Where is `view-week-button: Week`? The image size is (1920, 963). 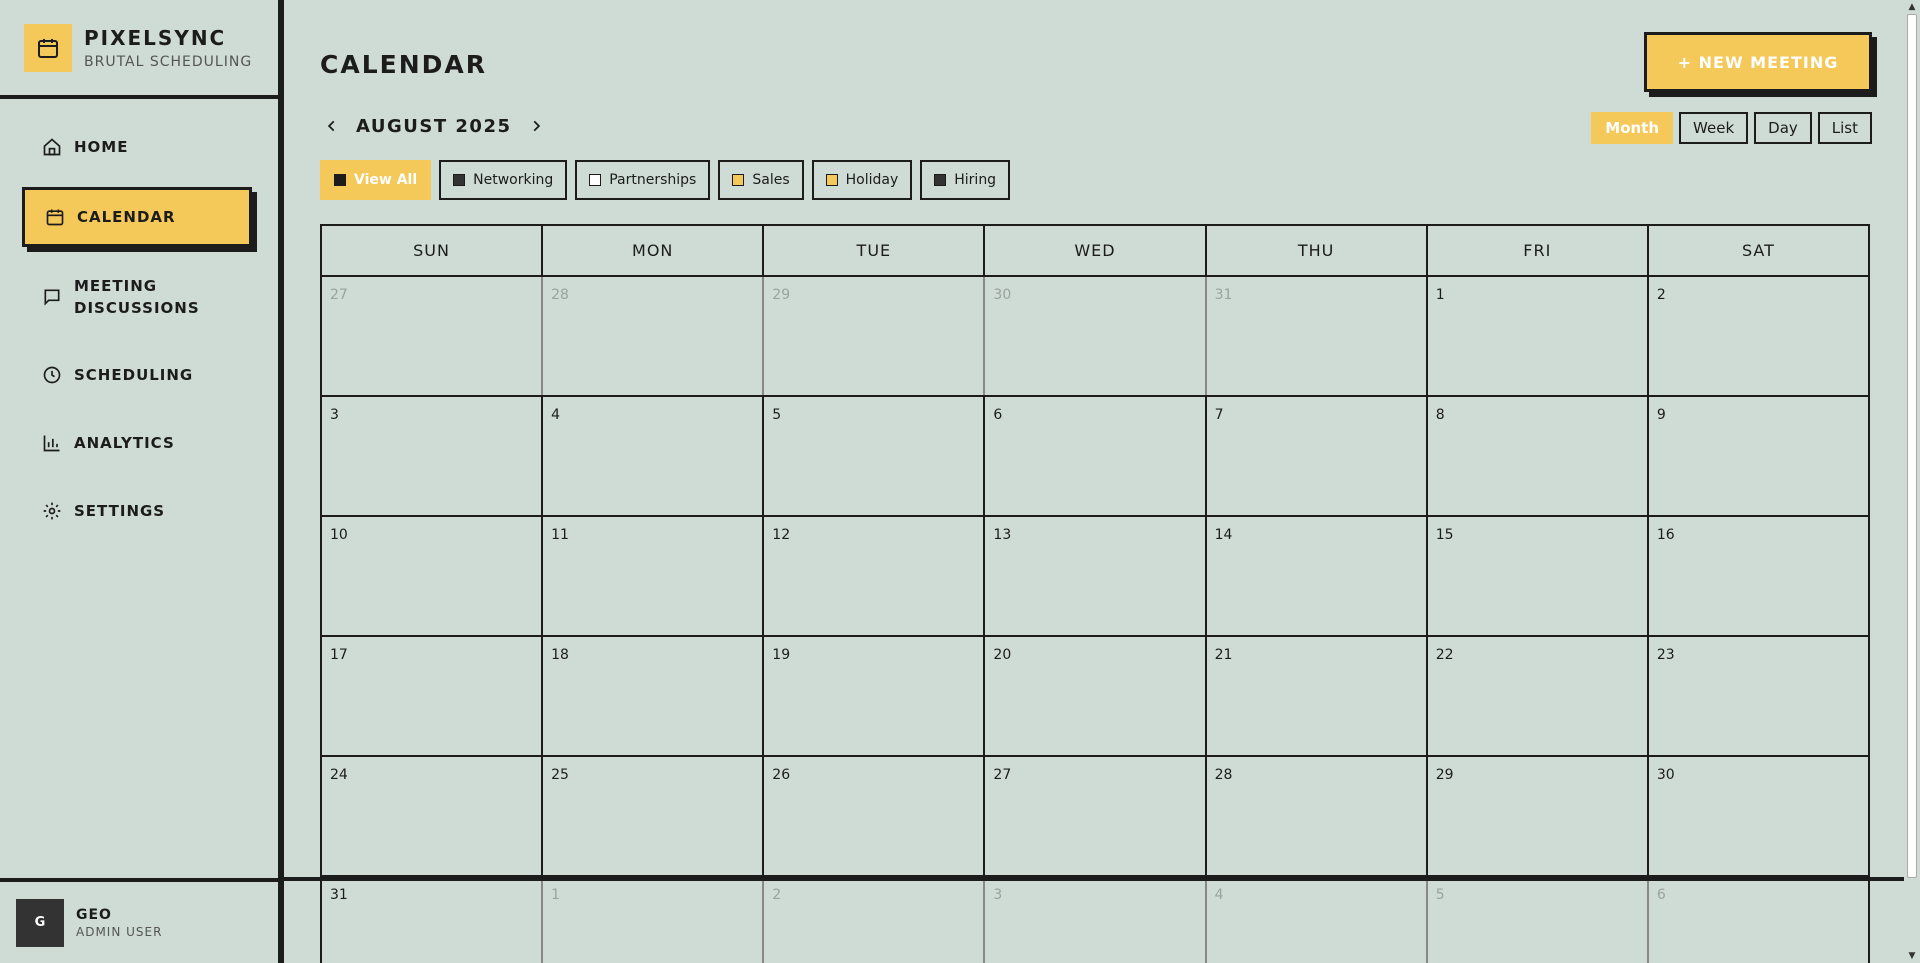
view-week-button: Week is located at coordinates (1714, 128).